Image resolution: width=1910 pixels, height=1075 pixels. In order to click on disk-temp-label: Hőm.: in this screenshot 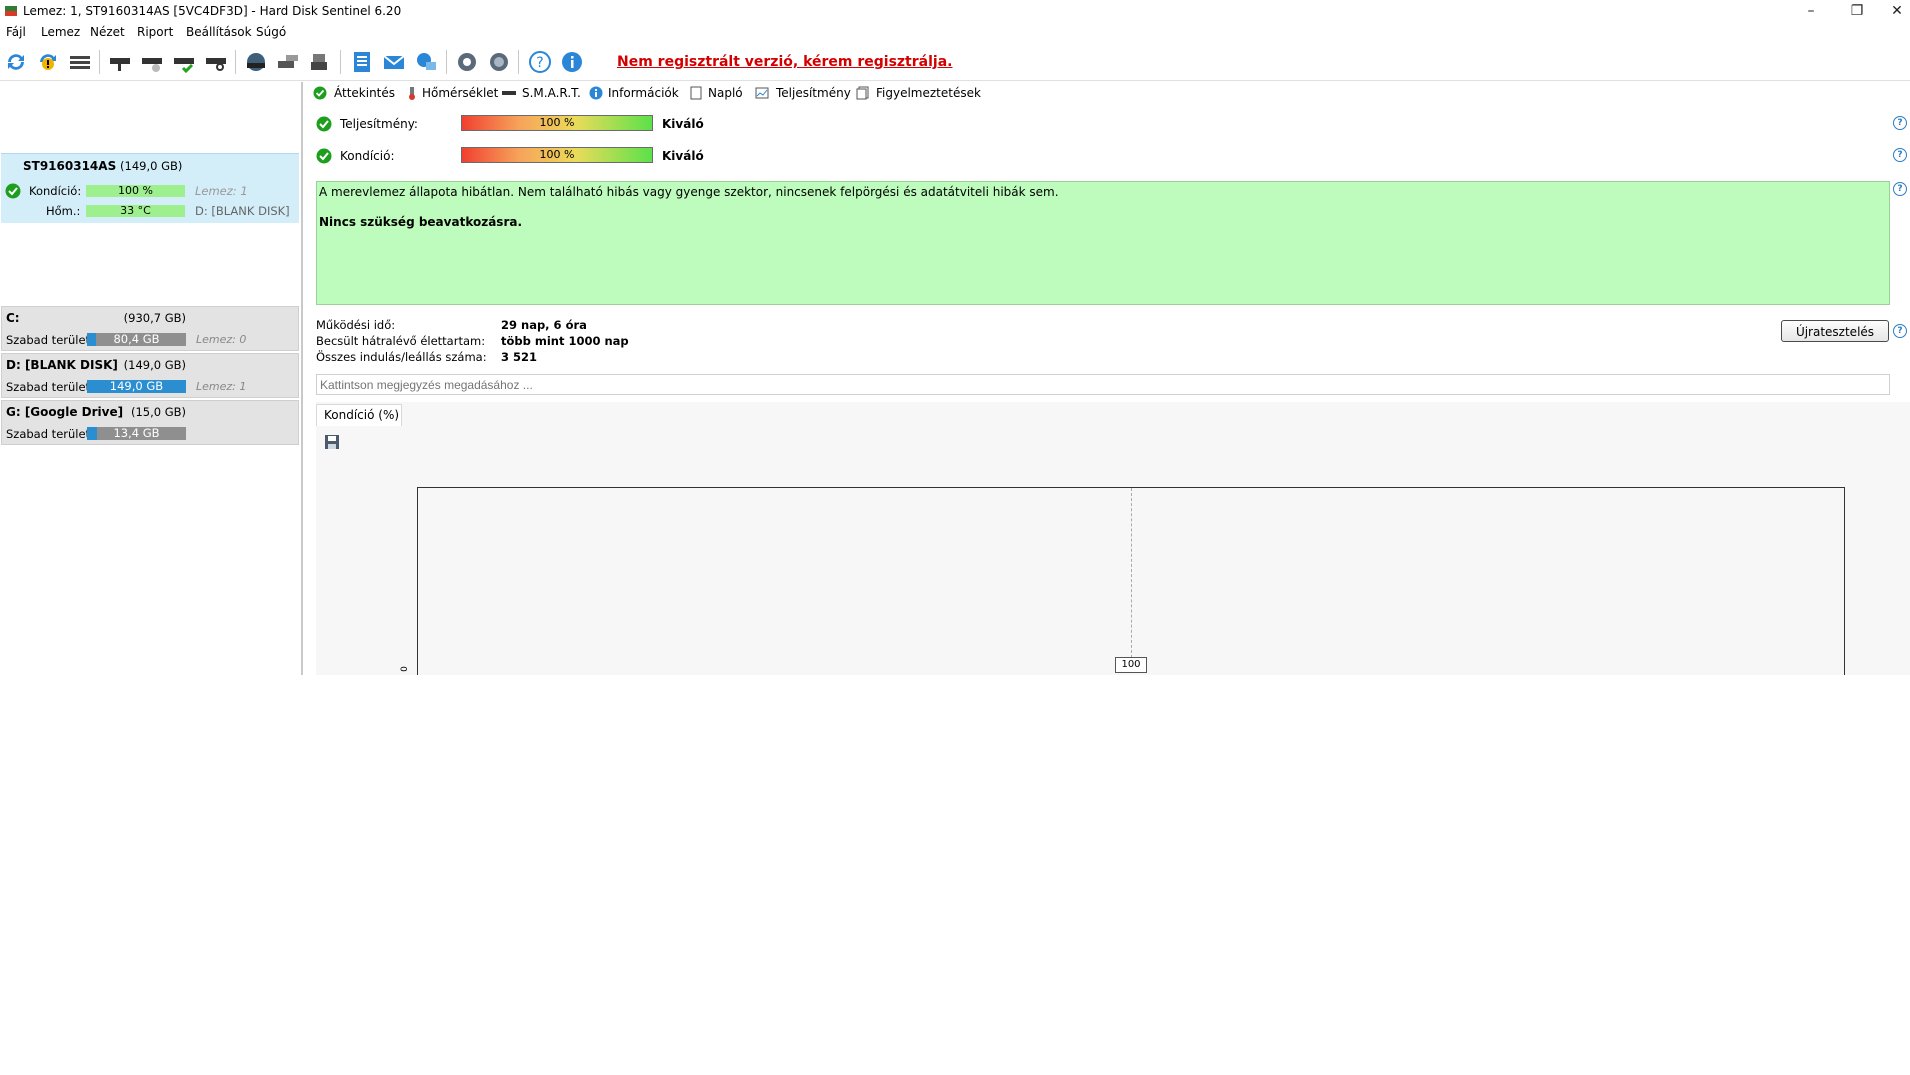, I will do `click(63, 211)`.